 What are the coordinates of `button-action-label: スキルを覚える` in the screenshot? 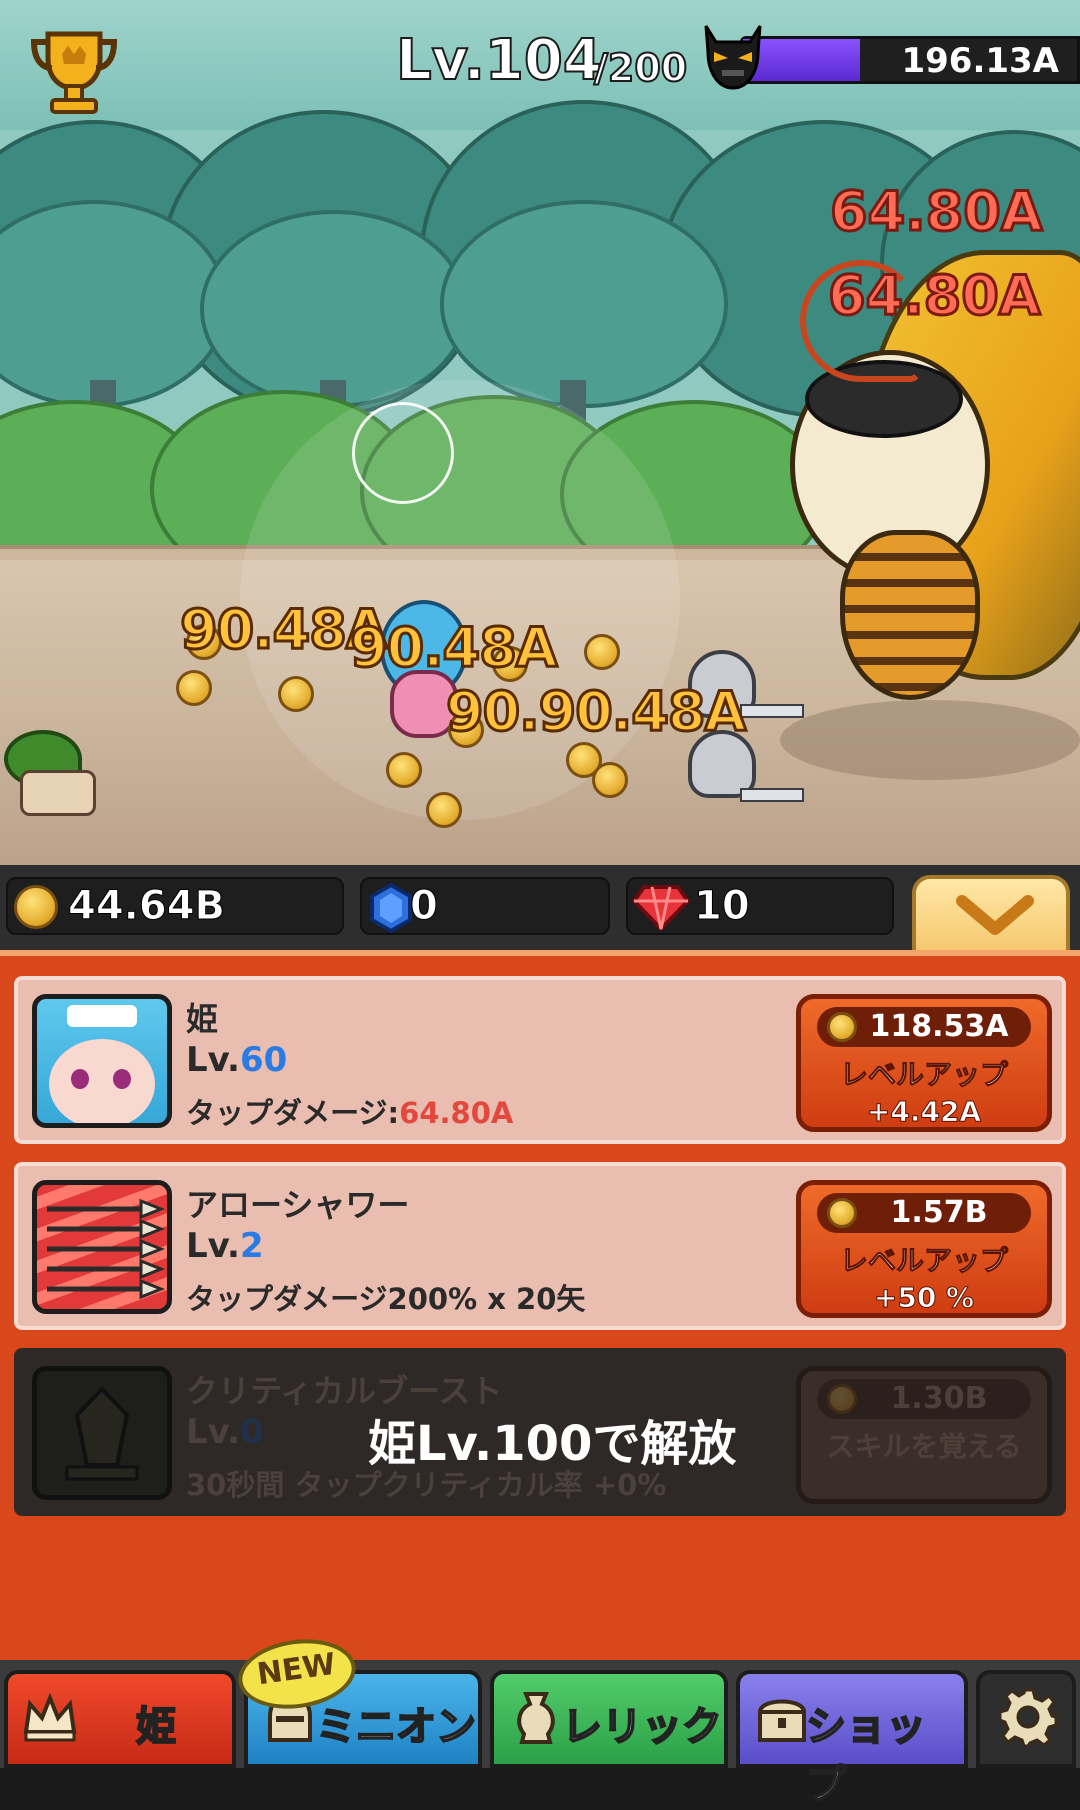 It's located at (924, 1446).